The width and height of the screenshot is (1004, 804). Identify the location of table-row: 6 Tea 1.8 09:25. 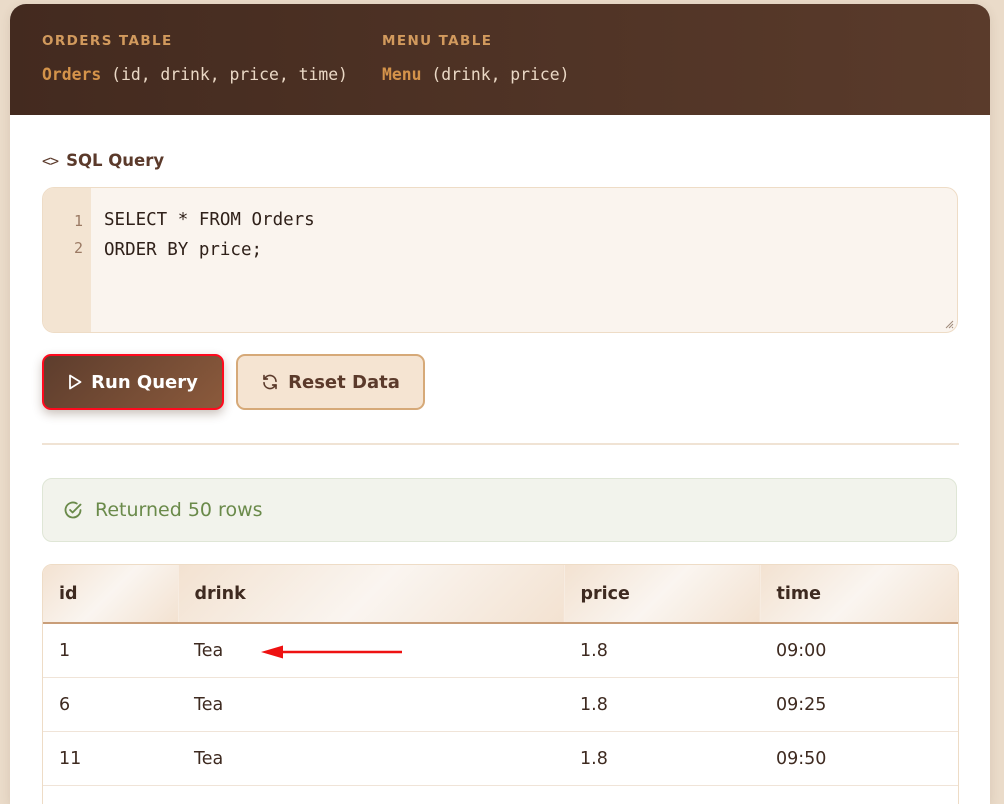
(500, 705).